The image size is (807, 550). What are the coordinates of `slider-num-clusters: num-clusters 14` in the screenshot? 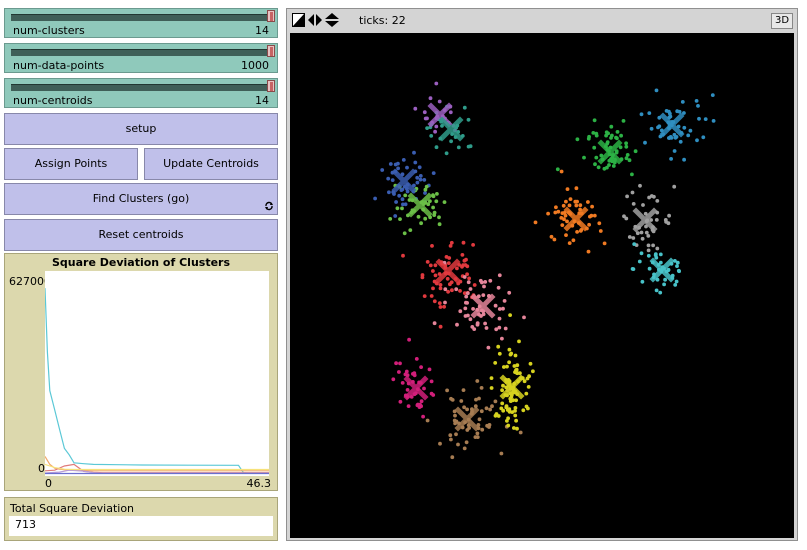 It's located at (141, 23).